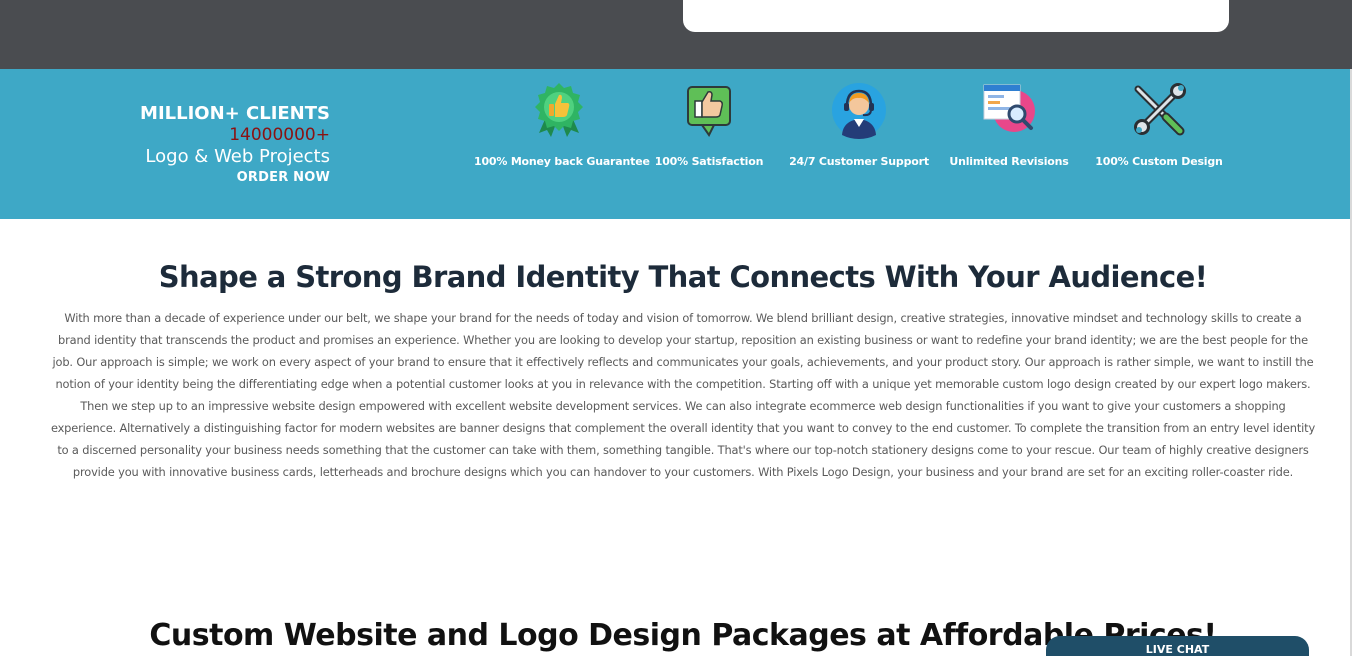  What do you see at coordinates (279, 135) in the screenshot?
I see `projects-count: 14000000+` at bounding box center [279, 135].